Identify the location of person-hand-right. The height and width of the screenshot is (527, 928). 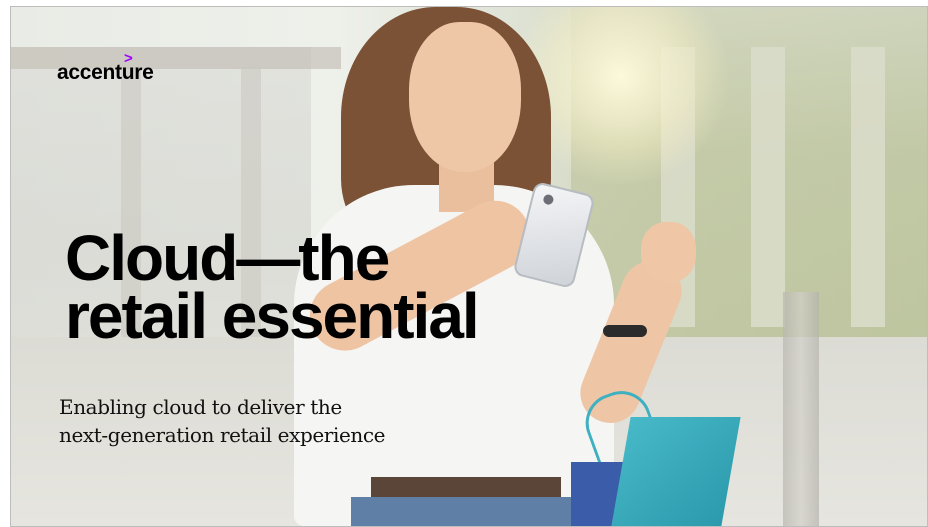
(668, 252).